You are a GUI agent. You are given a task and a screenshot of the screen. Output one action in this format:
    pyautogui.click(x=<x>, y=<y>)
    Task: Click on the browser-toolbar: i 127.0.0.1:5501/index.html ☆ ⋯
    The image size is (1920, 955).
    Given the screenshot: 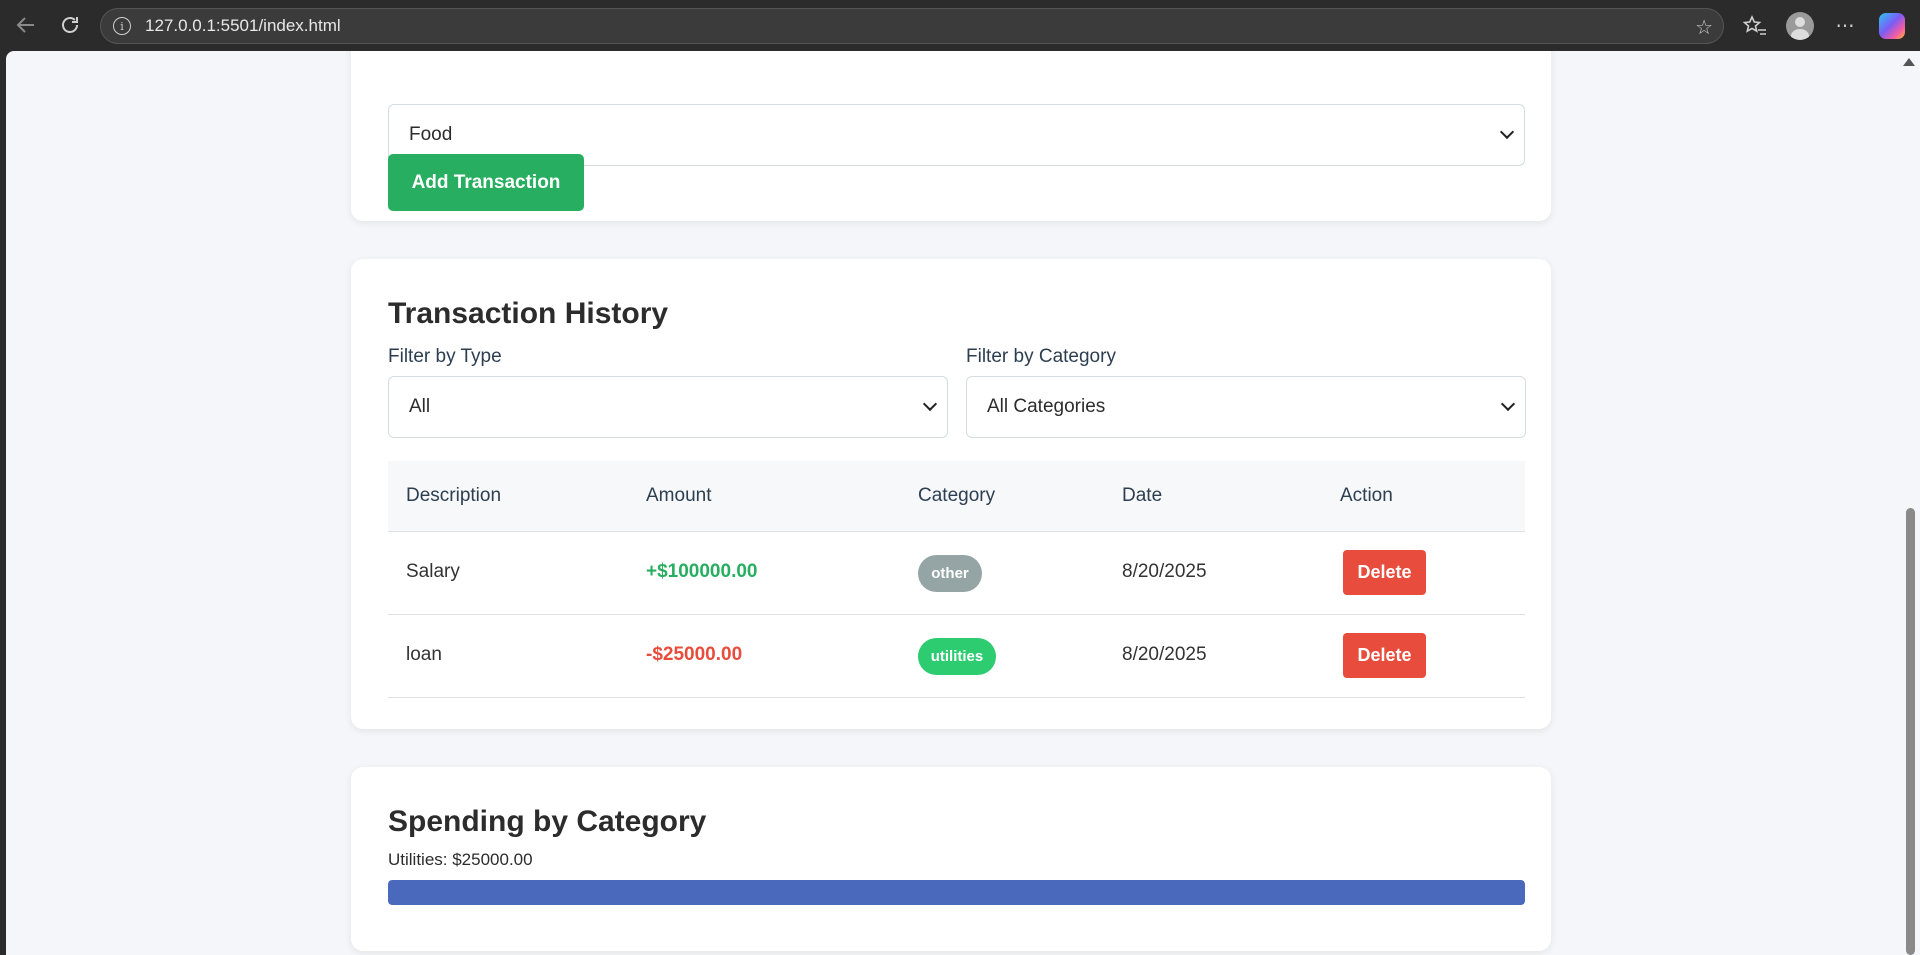 What is the action you would take?
    pyautogui.click(x=960, y=25)
    